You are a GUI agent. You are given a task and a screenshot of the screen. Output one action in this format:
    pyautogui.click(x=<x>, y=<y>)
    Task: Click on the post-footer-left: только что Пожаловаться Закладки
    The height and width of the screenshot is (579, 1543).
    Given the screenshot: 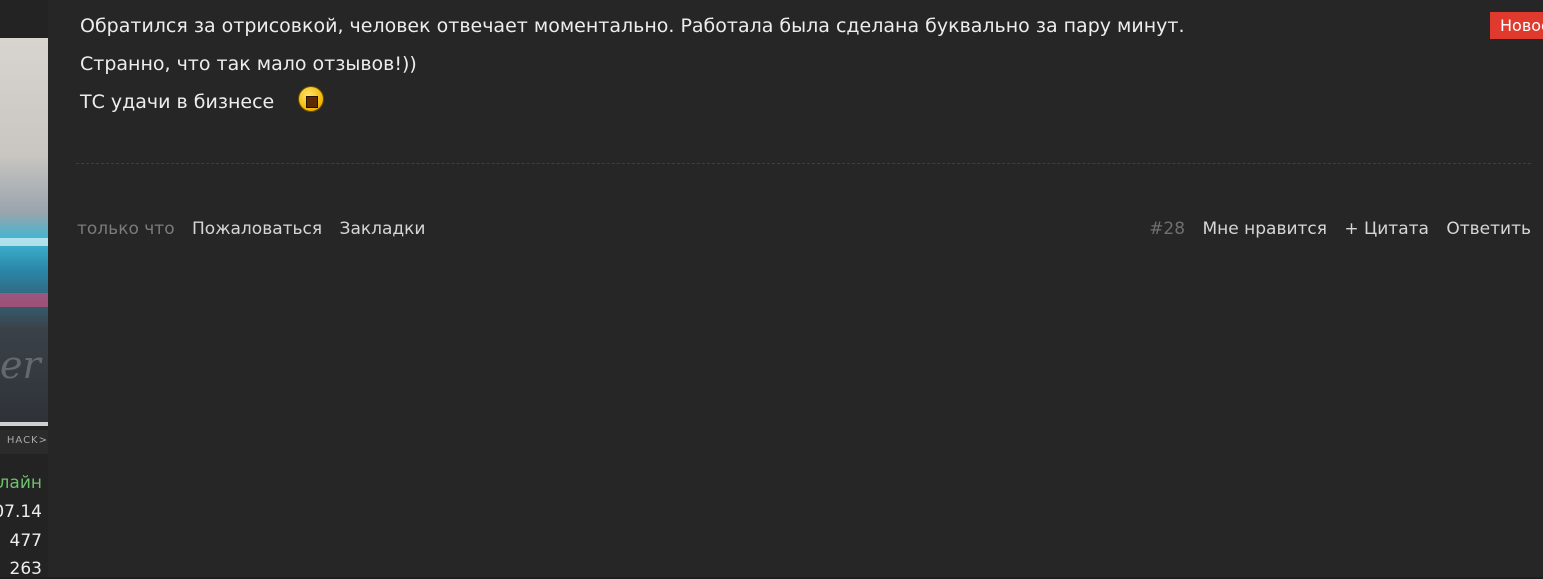 What is the action you would take?
    pyautogui.click(x=251, y=229)
    